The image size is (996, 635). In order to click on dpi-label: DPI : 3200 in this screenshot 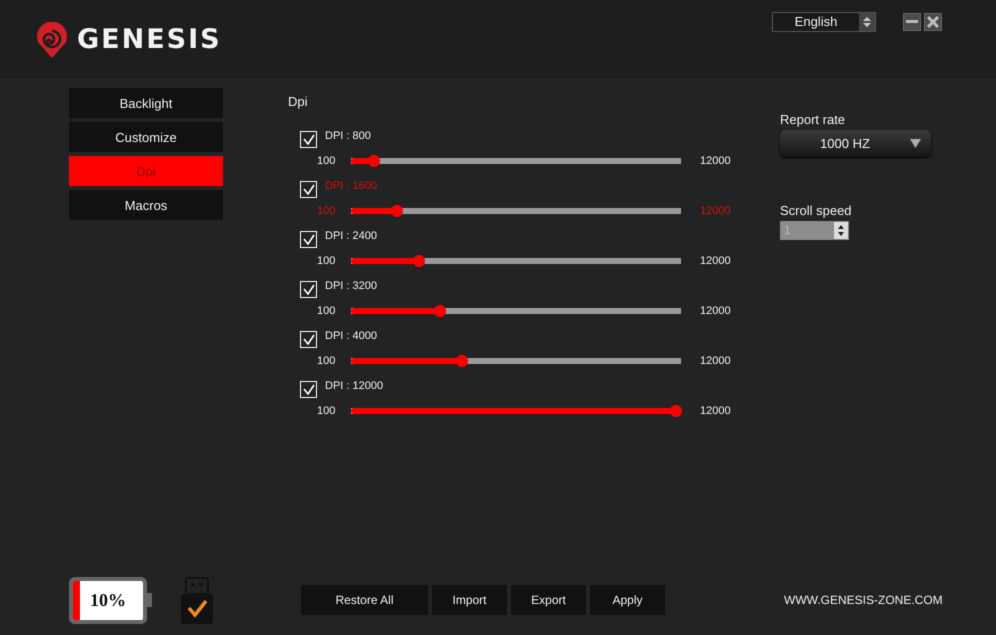, I will do `click(351, 286)`.